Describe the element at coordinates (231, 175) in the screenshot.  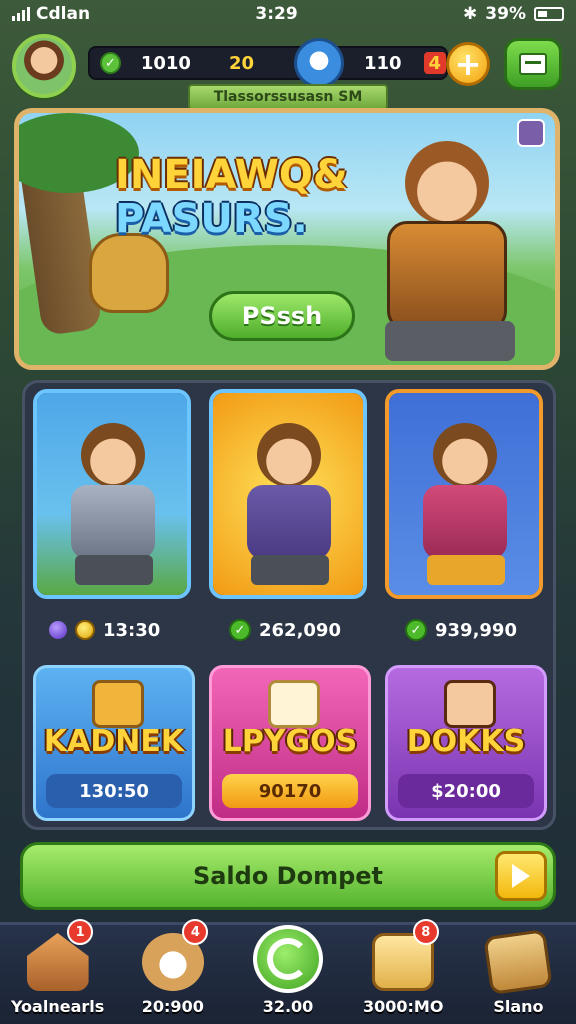
I see `banner-title-line1: INEIAWQ&` at that location.